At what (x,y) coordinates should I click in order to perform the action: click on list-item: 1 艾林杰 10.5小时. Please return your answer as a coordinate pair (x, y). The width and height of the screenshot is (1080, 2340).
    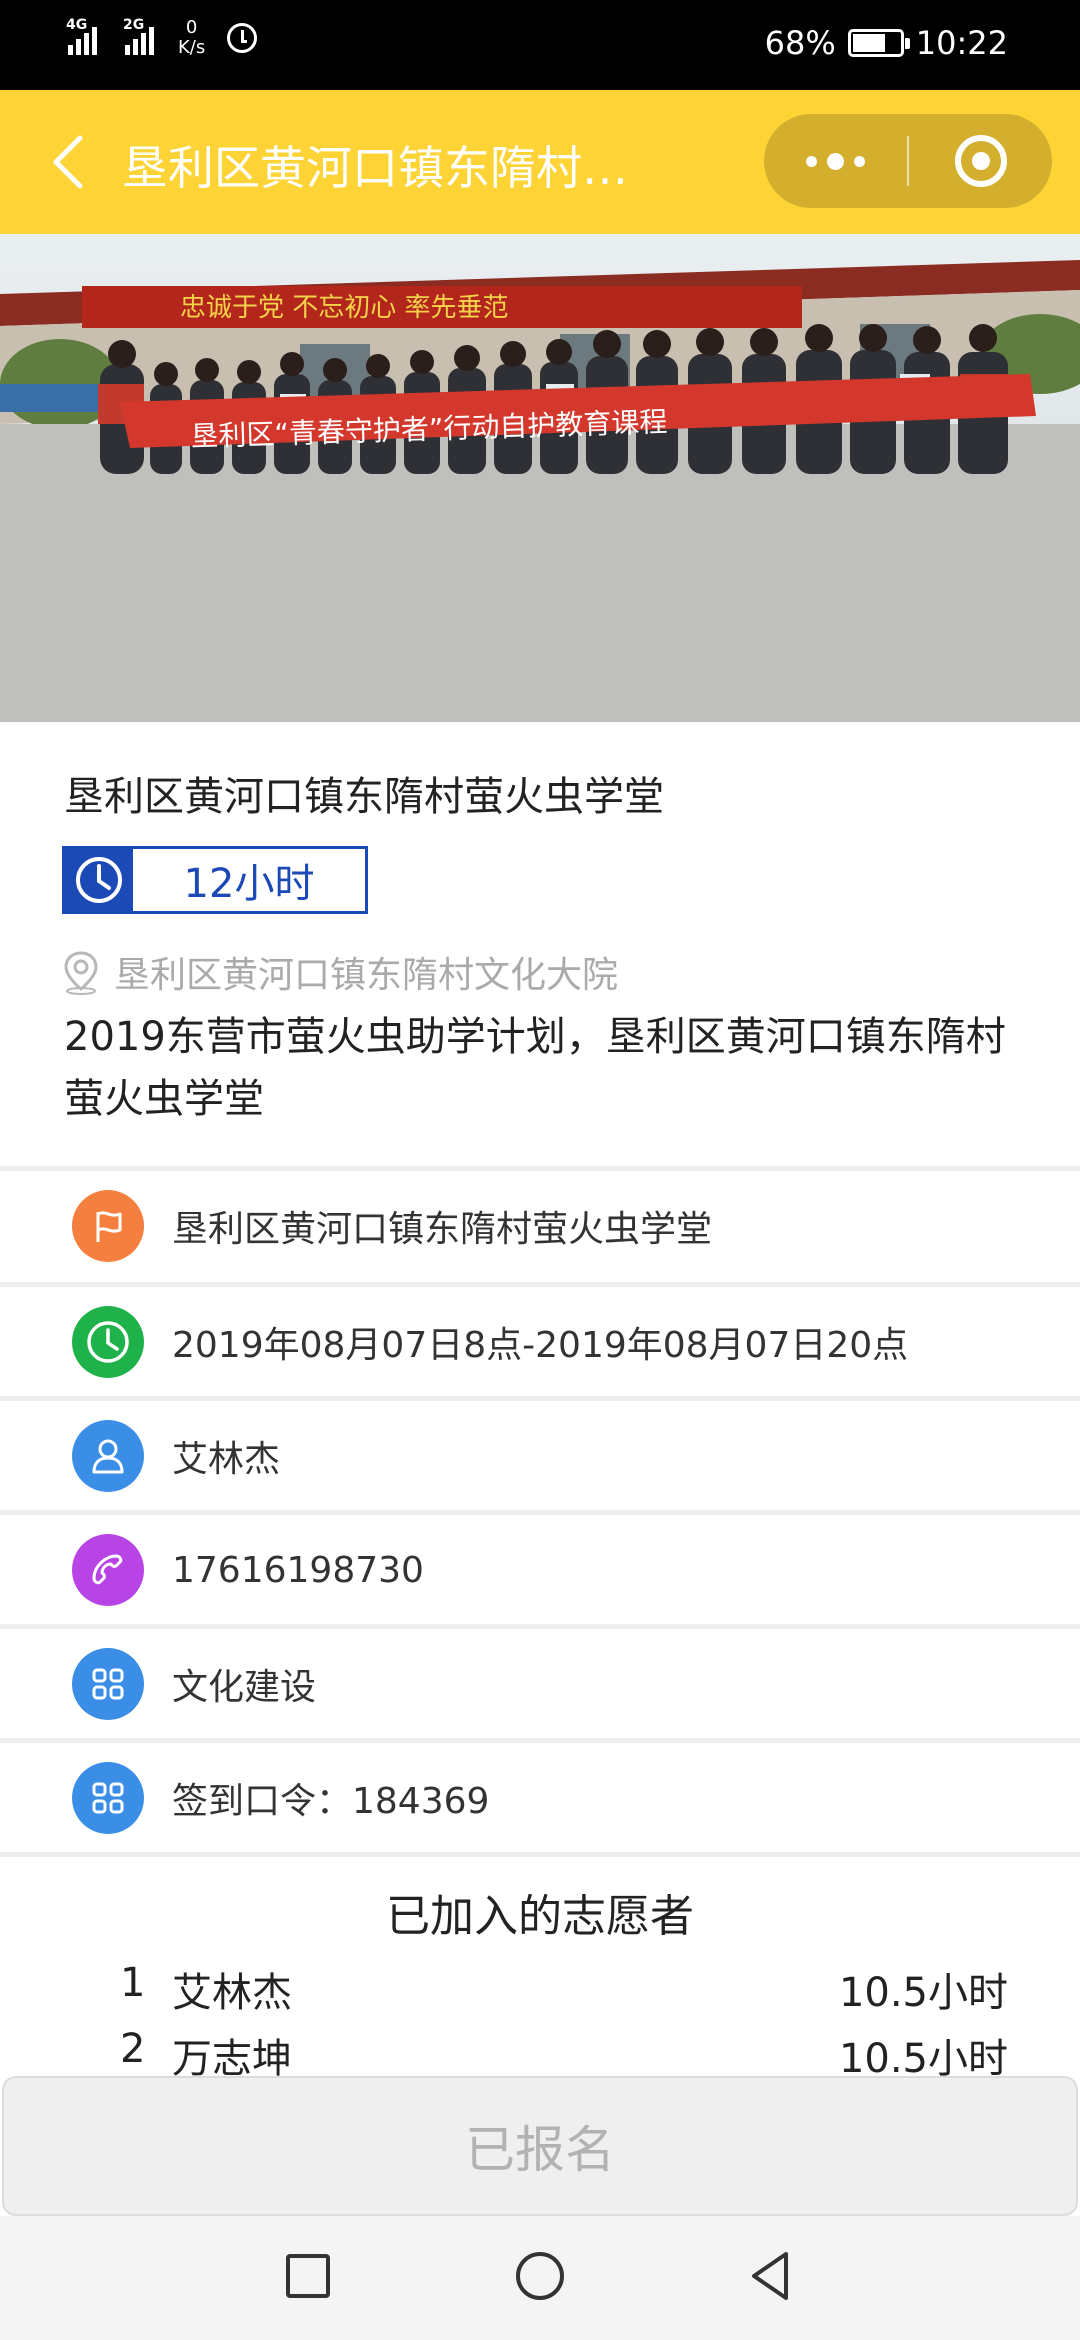
    Looking at the image, I should click on (540, 1990).